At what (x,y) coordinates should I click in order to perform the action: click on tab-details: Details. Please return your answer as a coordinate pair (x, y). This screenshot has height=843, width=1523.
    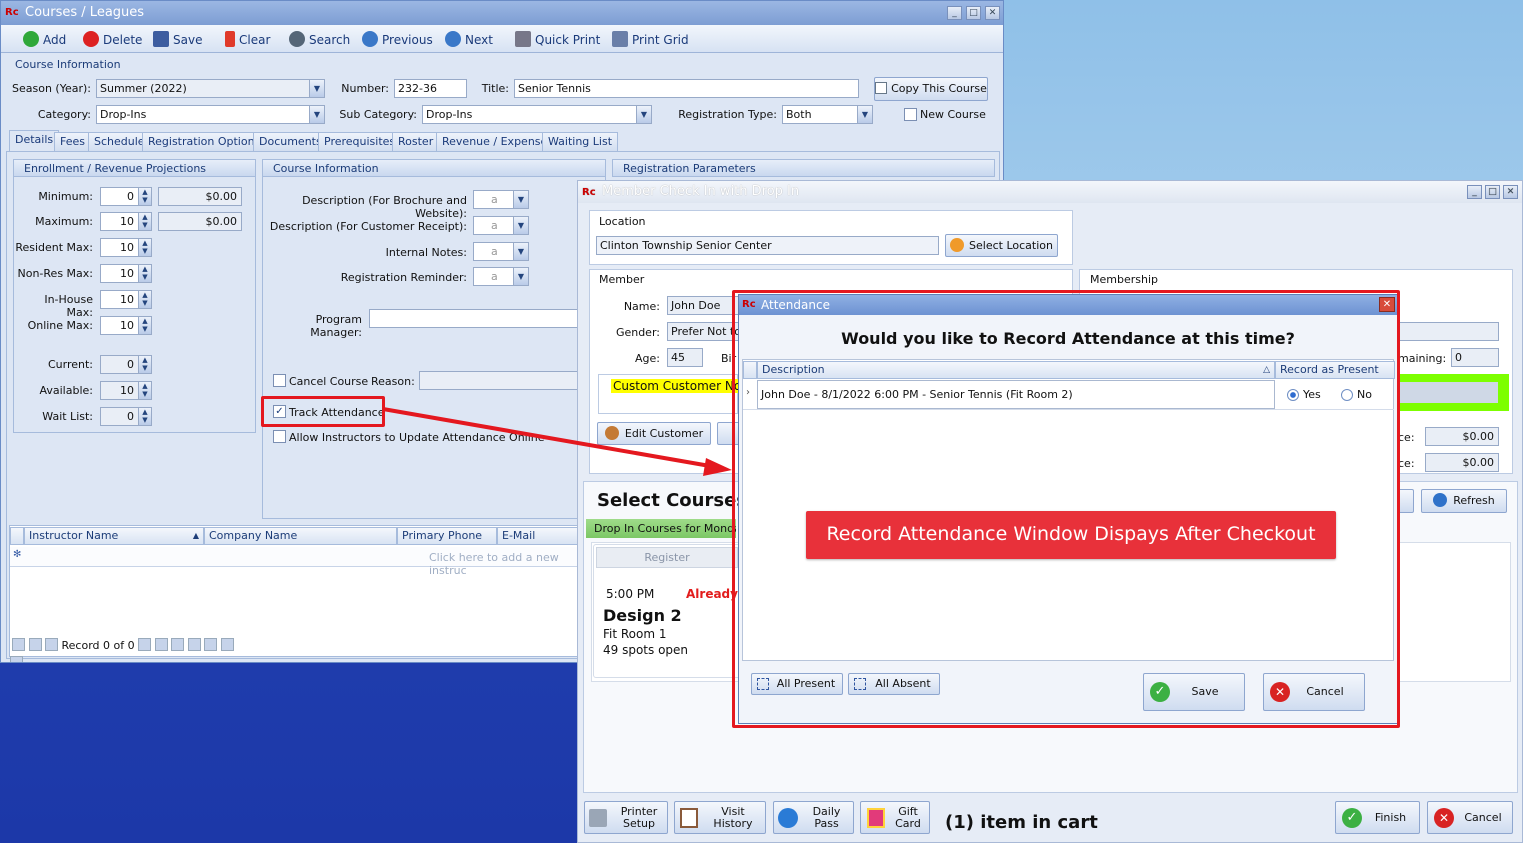
    Looking at the image, I should click on (34, 141).